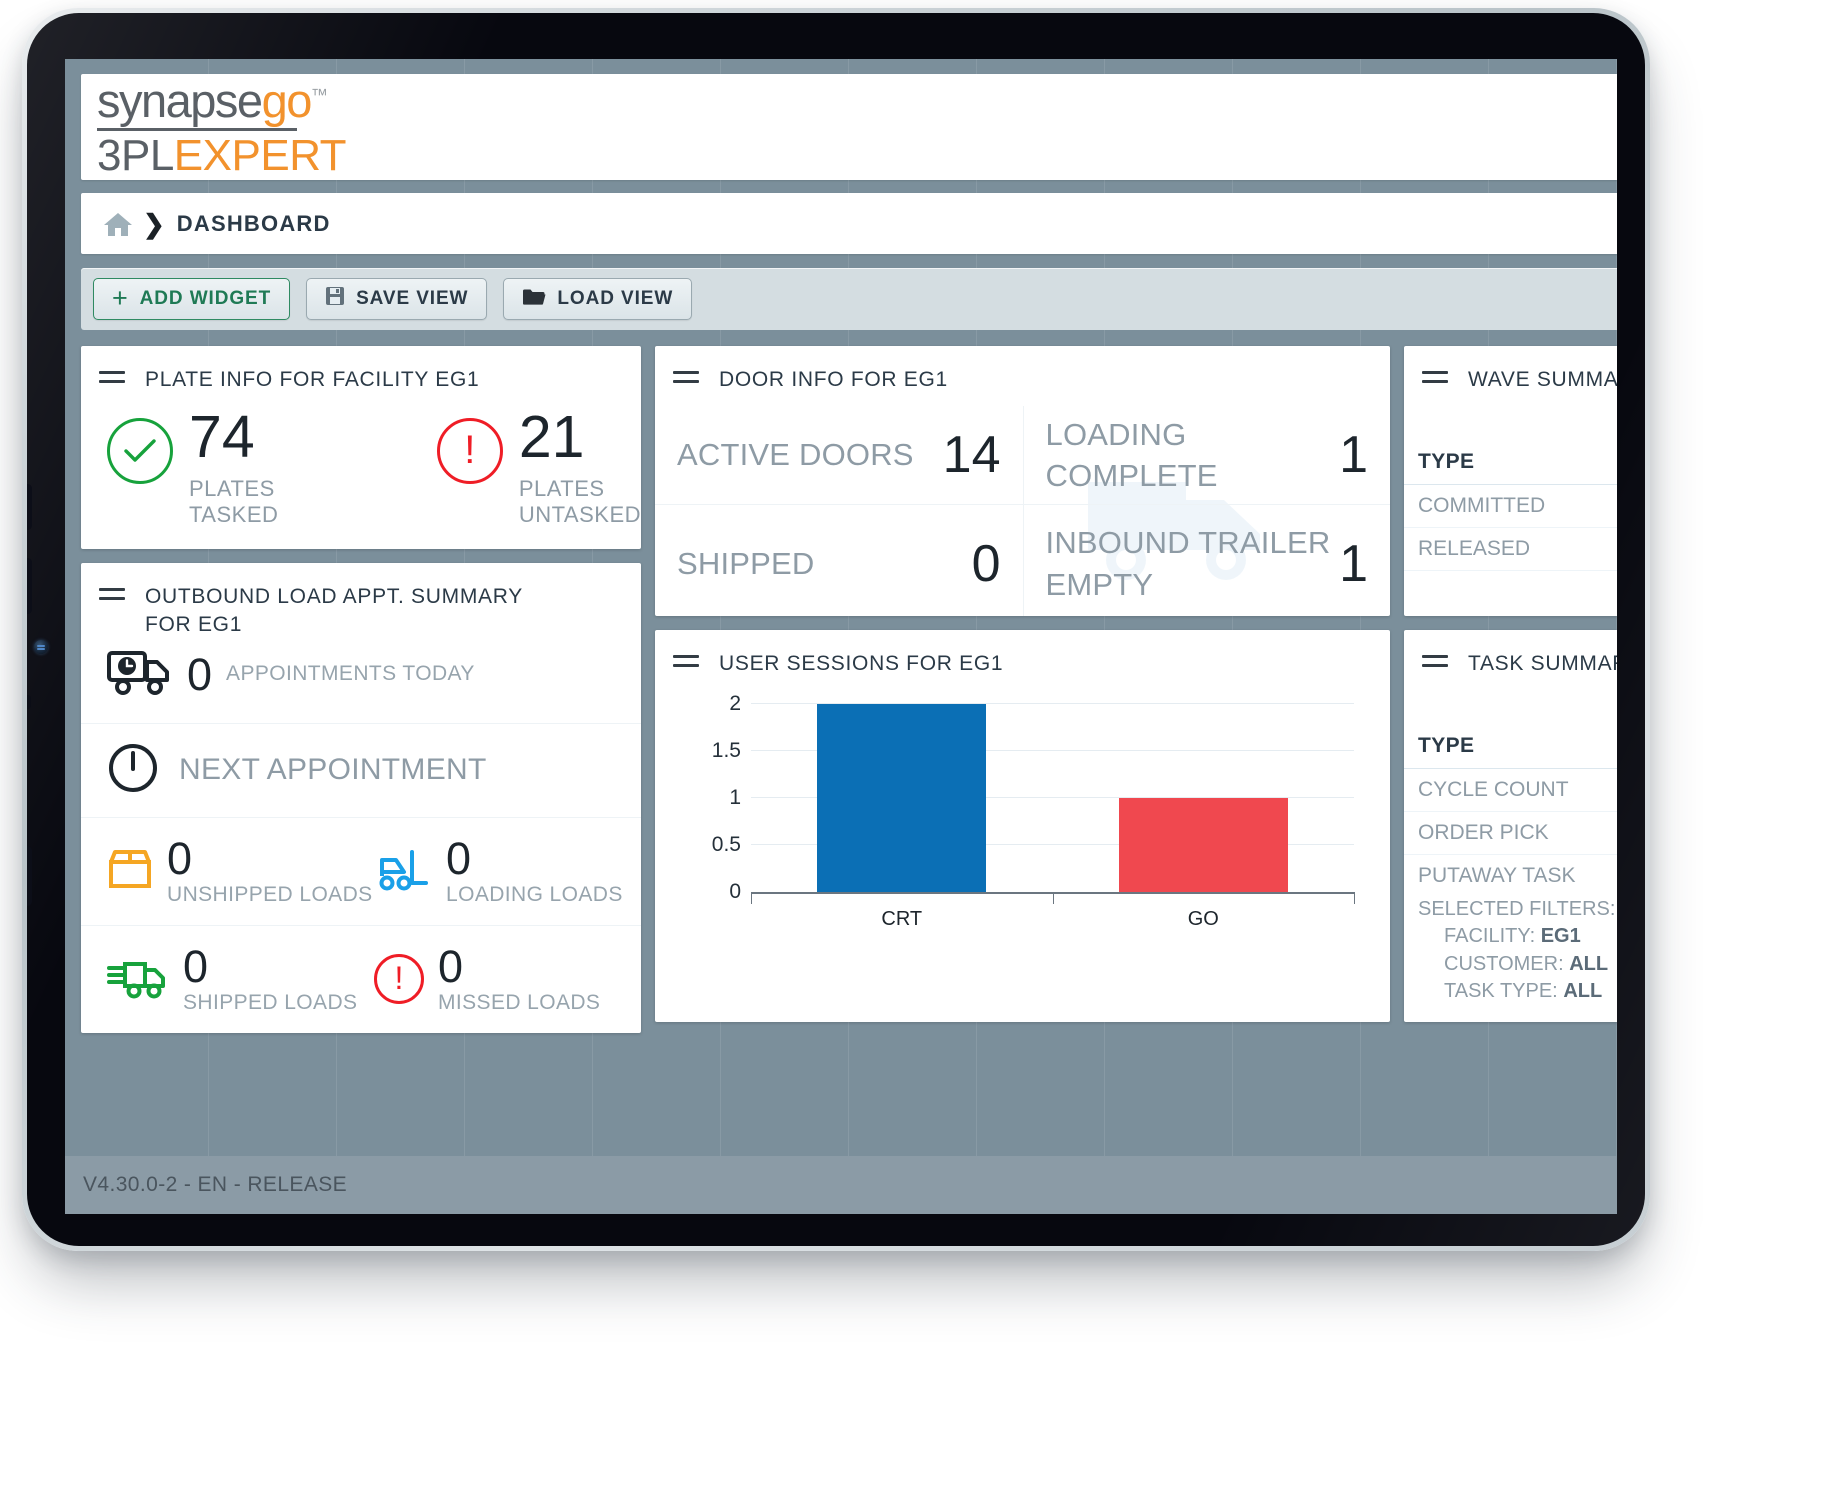  Describe the element at coordinates (334, 611) in the screenshot. I see `widget-title: OUTBOUND LOAD APPT. SUMMARY FOR EG1` at that location.